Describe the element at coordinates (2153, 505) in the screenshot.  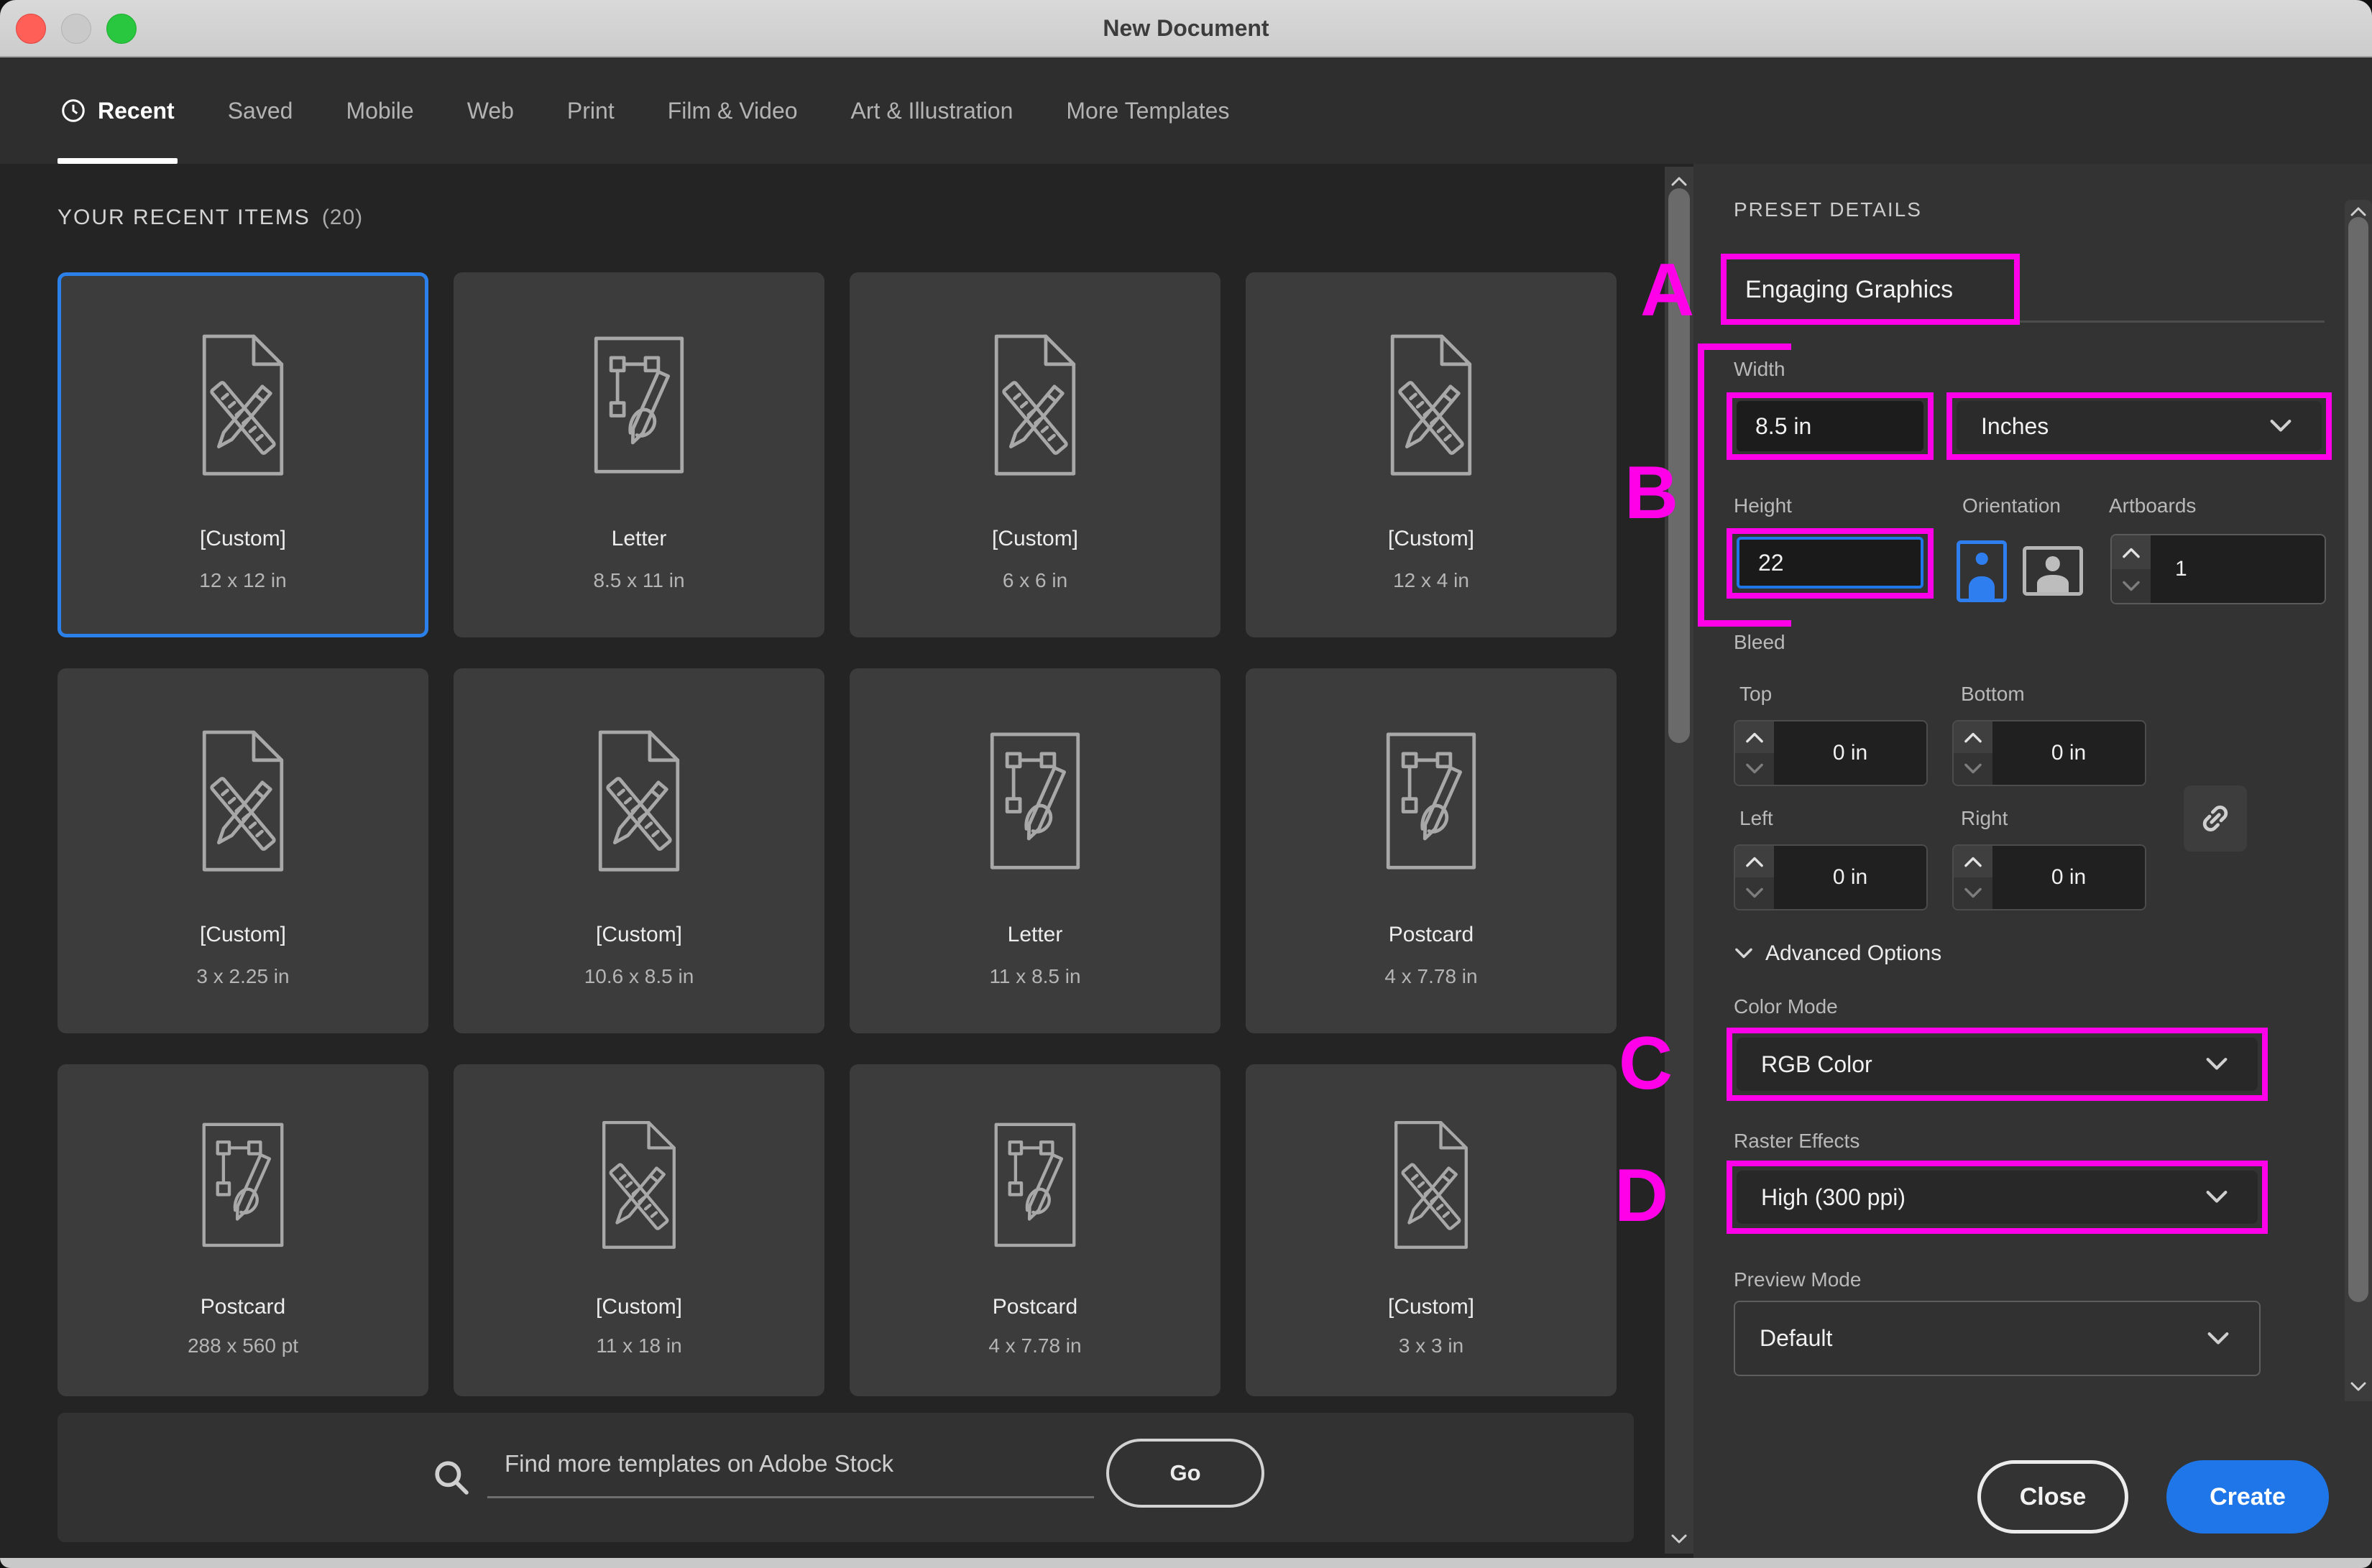
I see `artboards-label: Artboards` at that location.